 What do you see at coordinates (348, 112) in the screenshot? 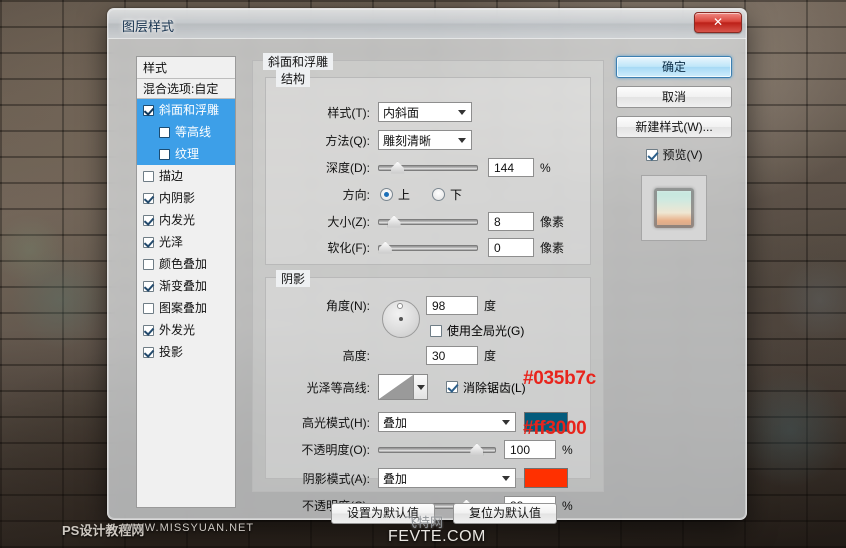
I see `style-label: 样式(T):` at bounding box center [348, 112].